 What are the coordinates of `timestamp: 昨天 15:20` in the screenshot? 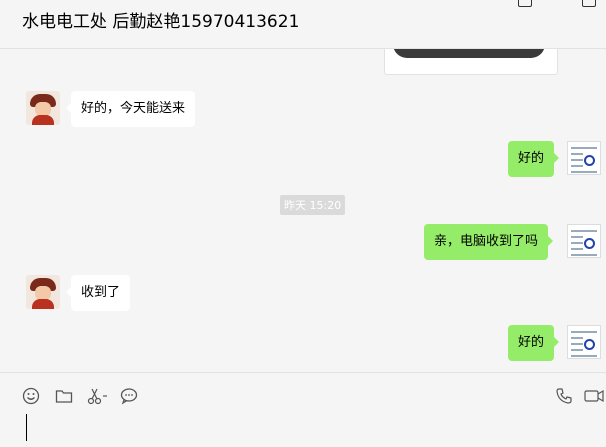 It's located at (313, 205).